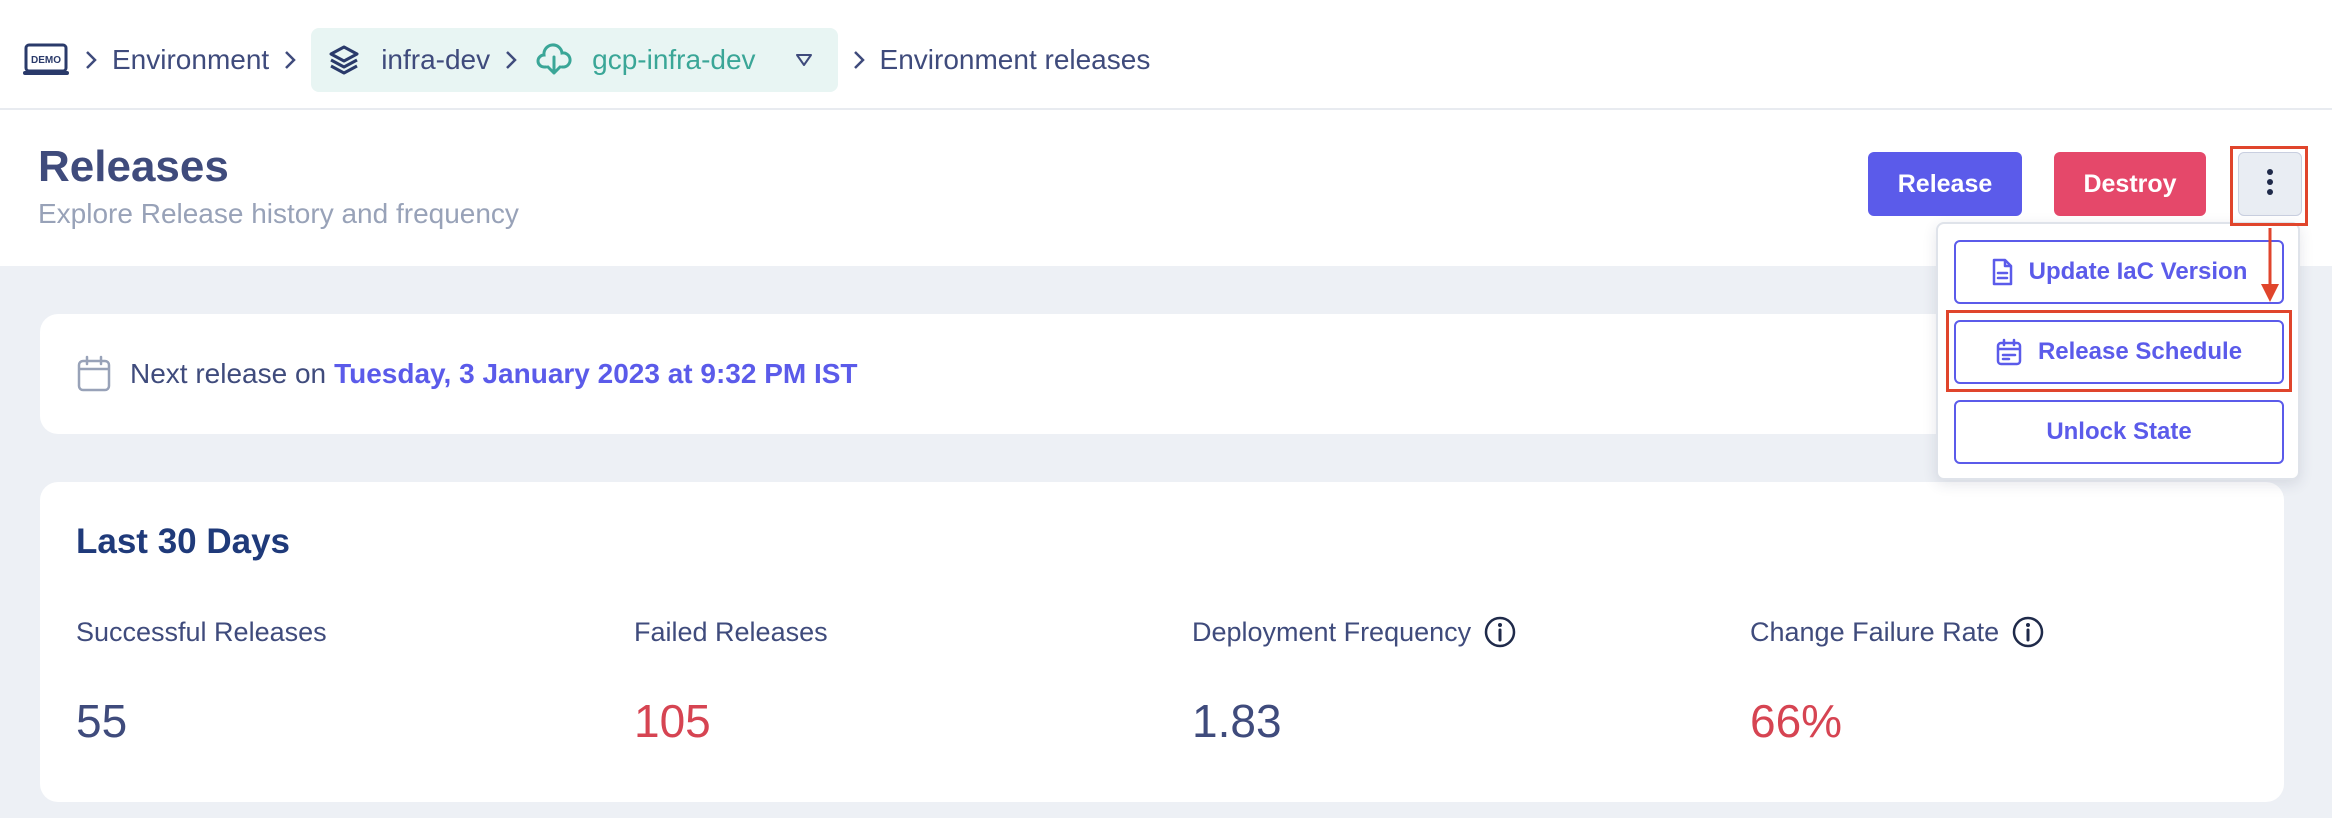  What do you see at coordinates (1875, 631) in the screenshot?
I see `stat-label: Change Failure Rate` at bounding box center [1875, 631].